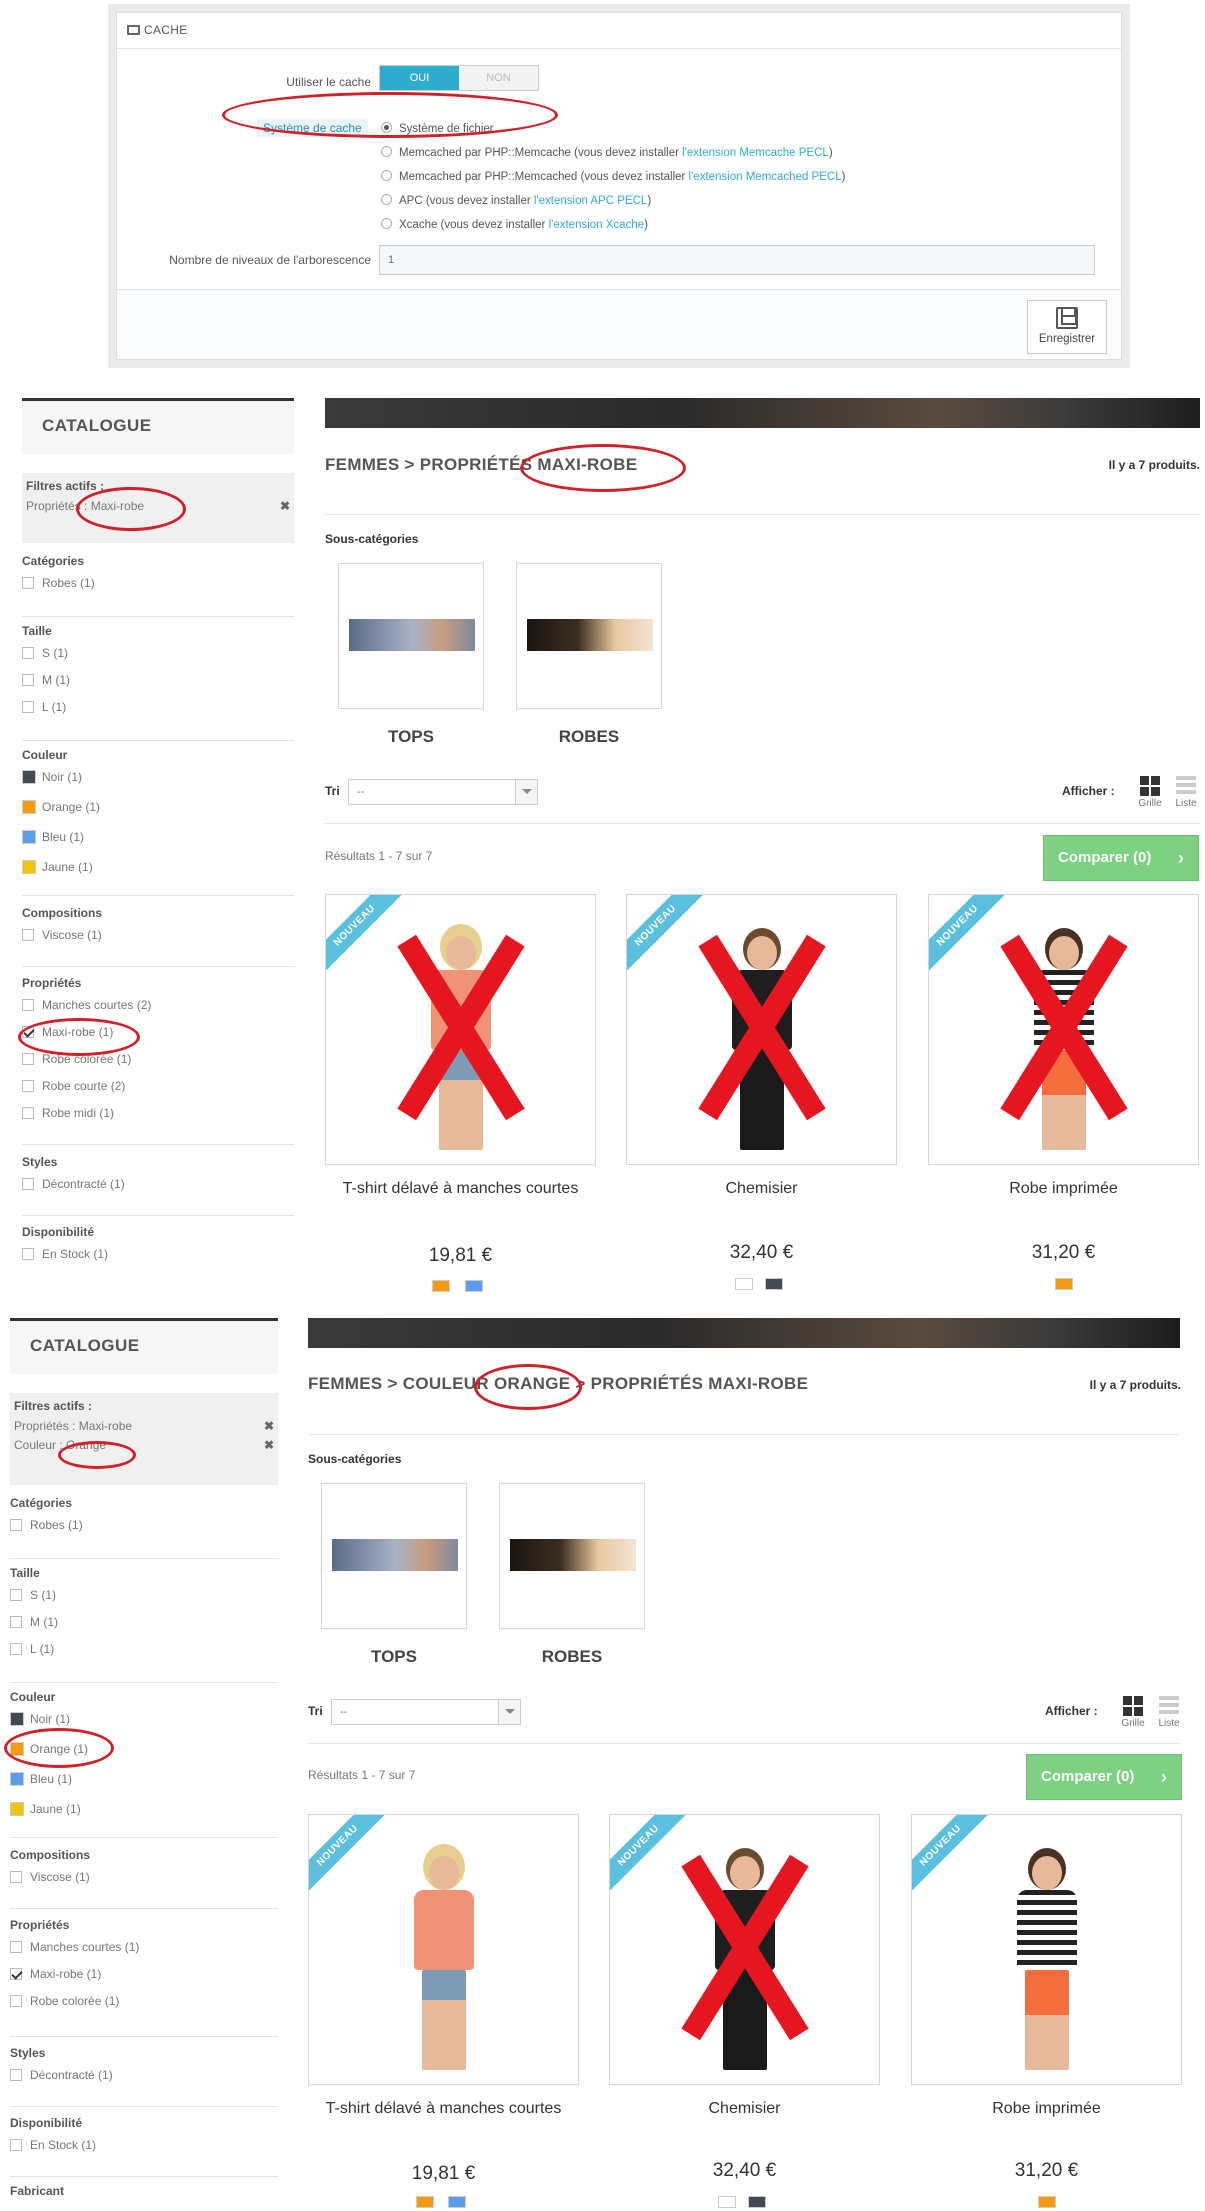  Describe the element at coordinates (1067, 327) in the screenshot. I see `save-button: Enregistrer` at that location.